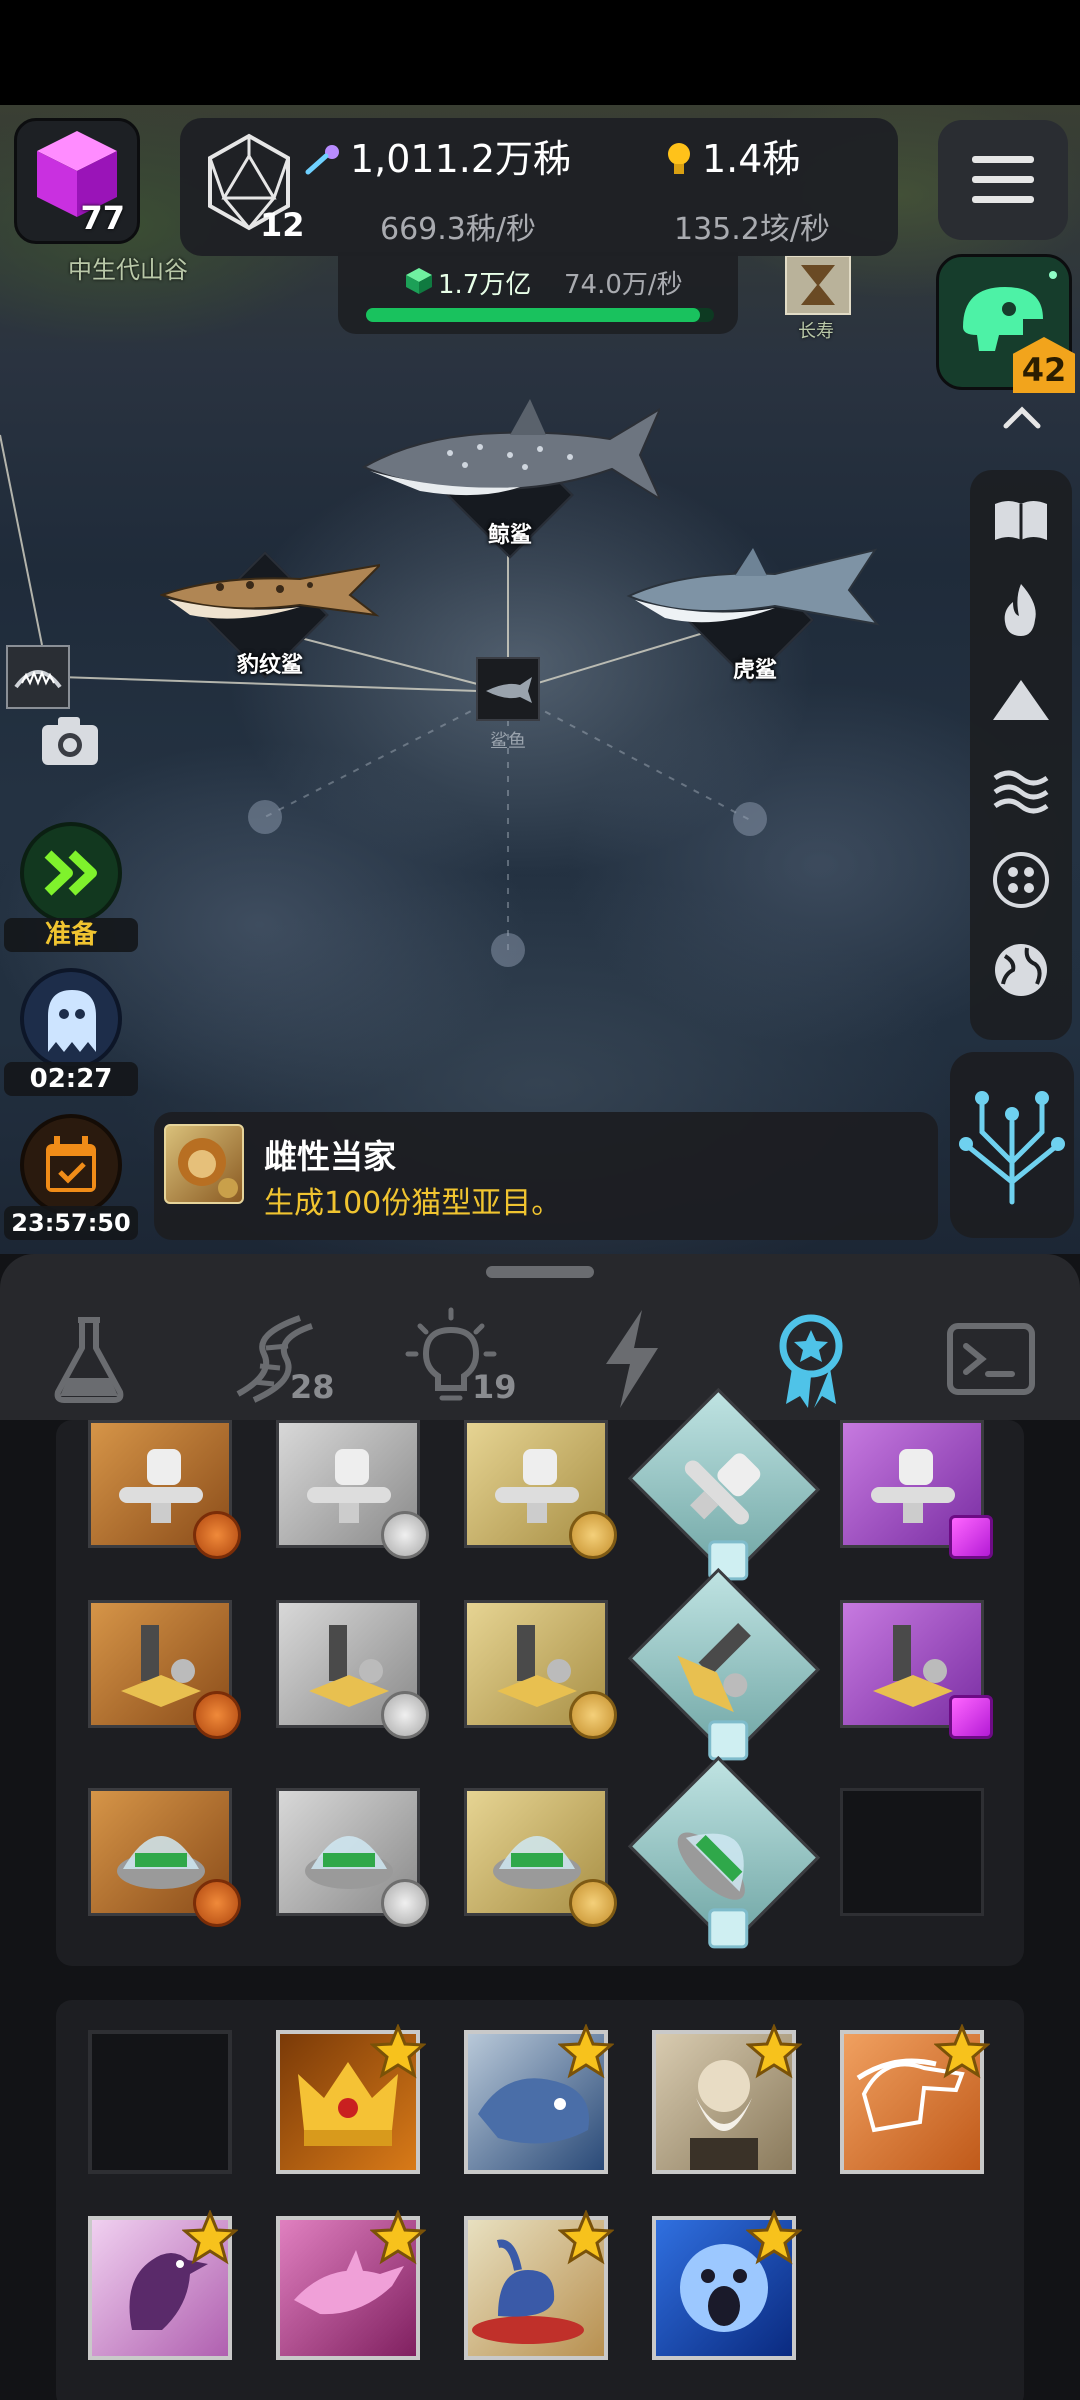 This screenshot has width=1080, height=2400. Describe the element at coordinates (208, 1168) in the screenshot. I see `lion-icon` at that location.